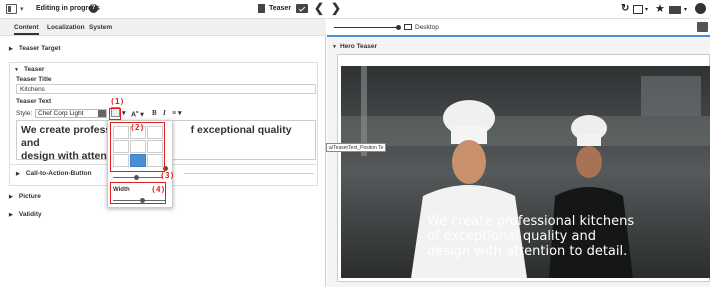  What do you see at coordinates (35, 48) in the screenshot?
I see `section-teaser-target: ▶ Teaser Target` at bounding box center [35, 48].